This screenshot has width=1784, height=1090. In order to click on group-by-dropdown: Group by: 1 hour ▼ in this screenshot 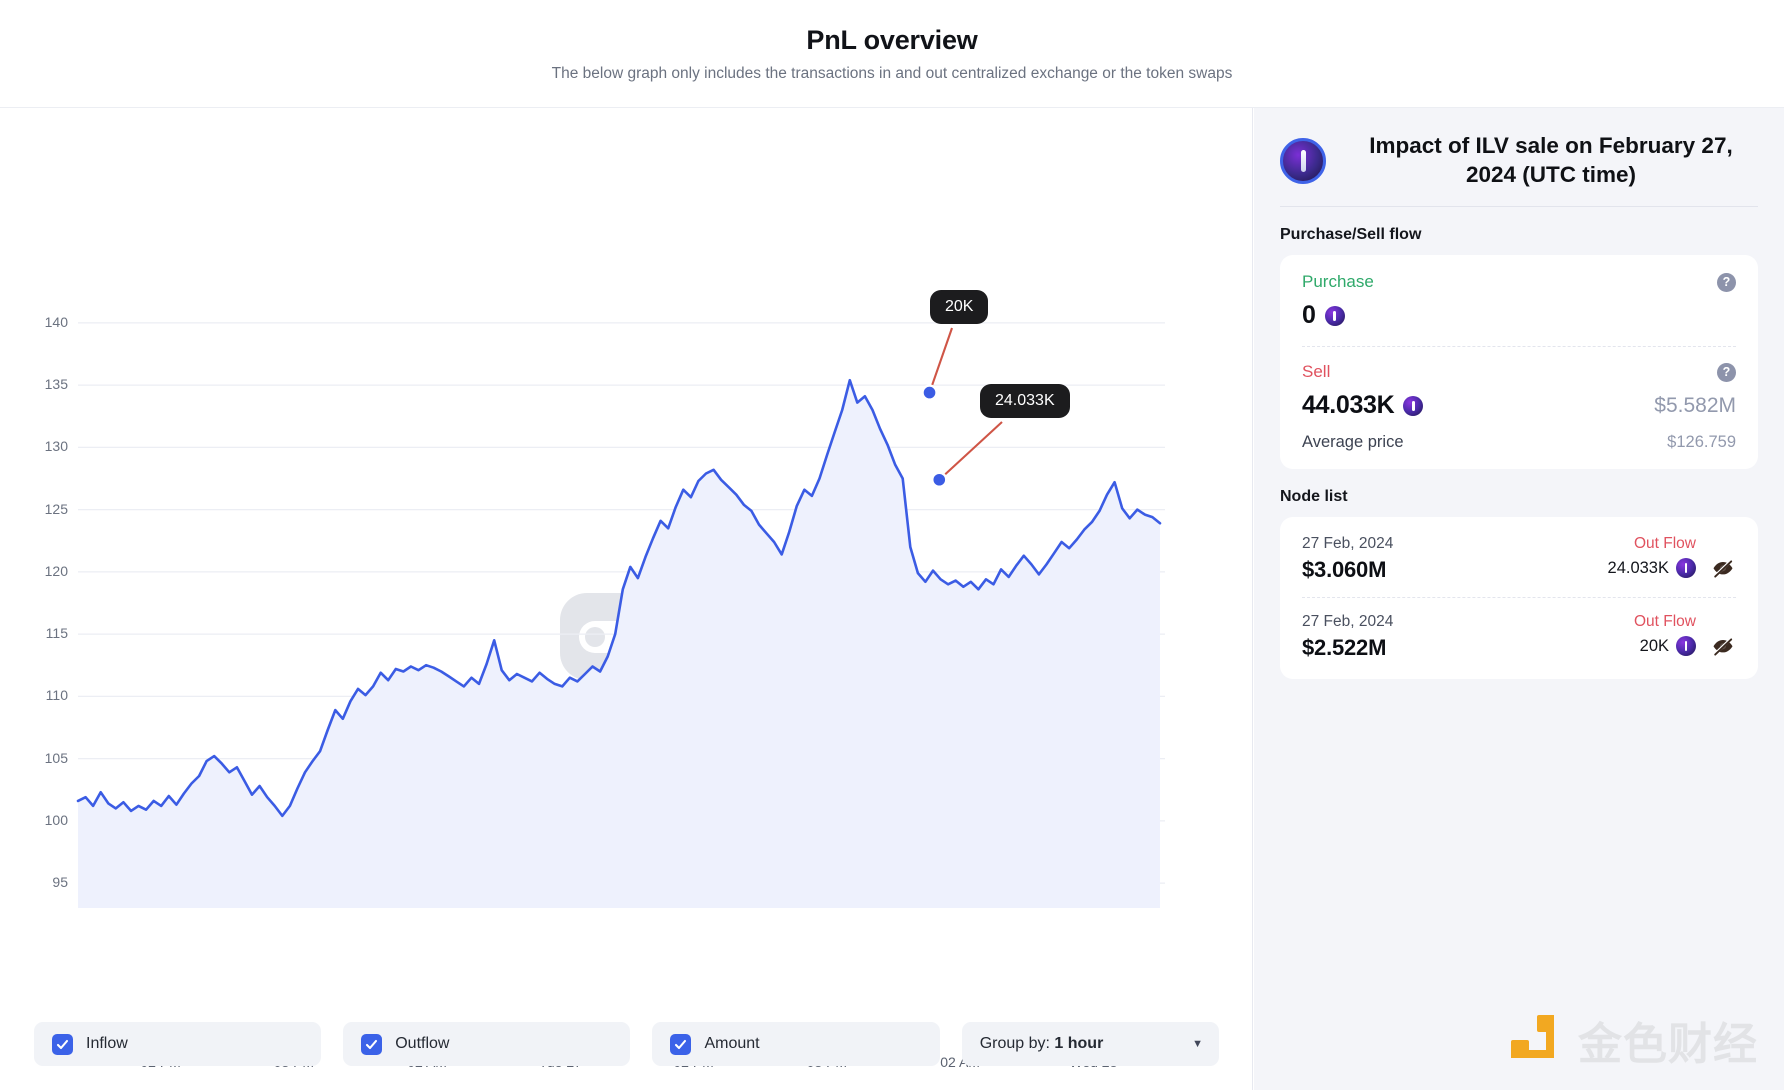, I will do `click(1090, 1044)`.